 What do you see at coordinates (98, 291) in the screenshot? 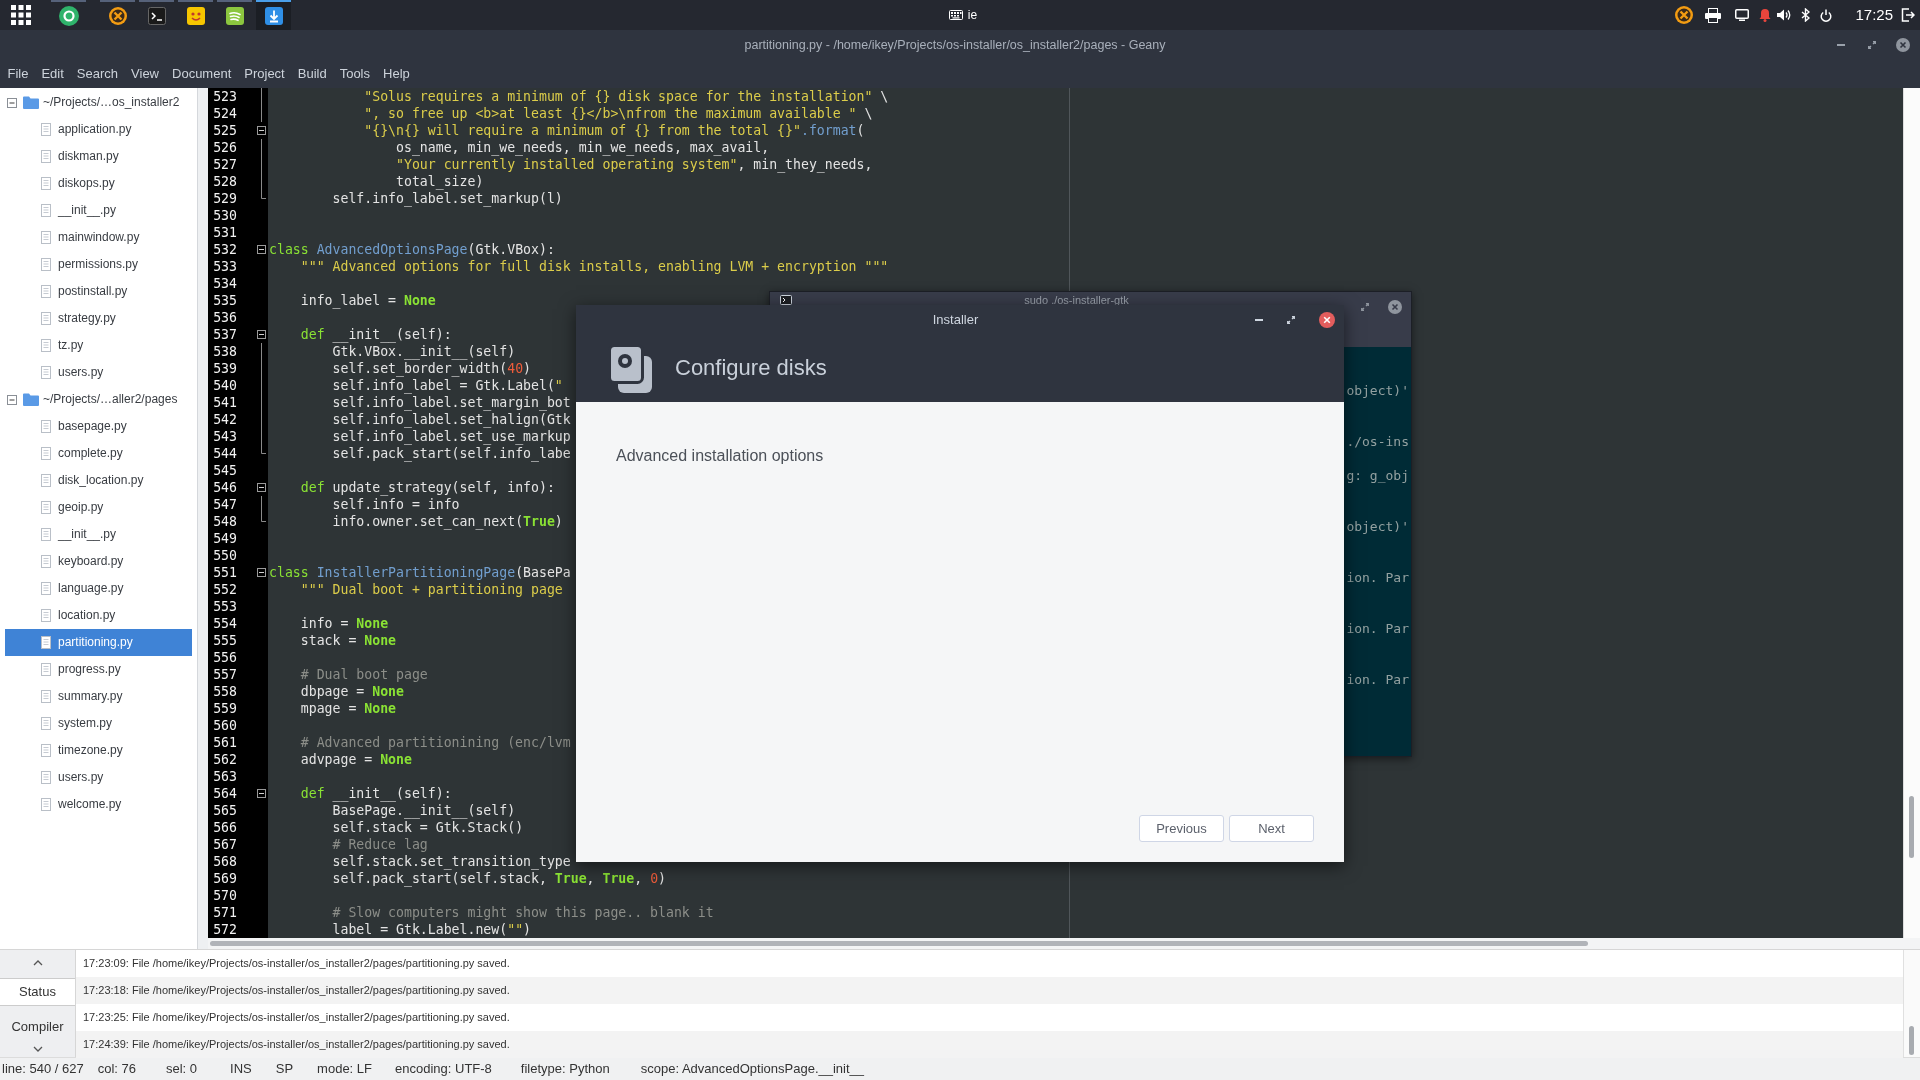
I see `file-tree-item: postinstall.py` at bounding box center [98, 291].